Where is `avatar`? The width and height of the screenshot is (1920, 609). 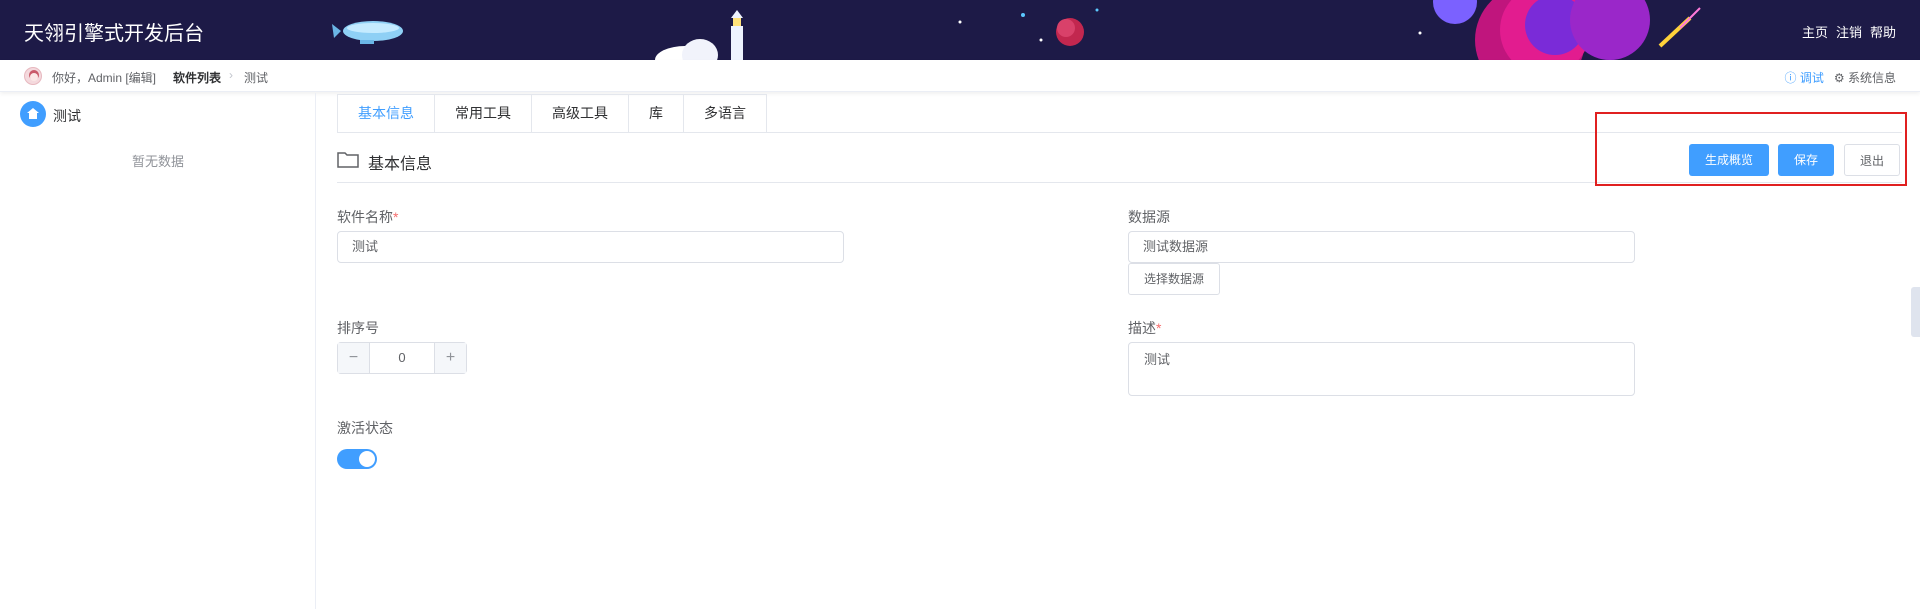 avatar is located at coordinates (33, 76).